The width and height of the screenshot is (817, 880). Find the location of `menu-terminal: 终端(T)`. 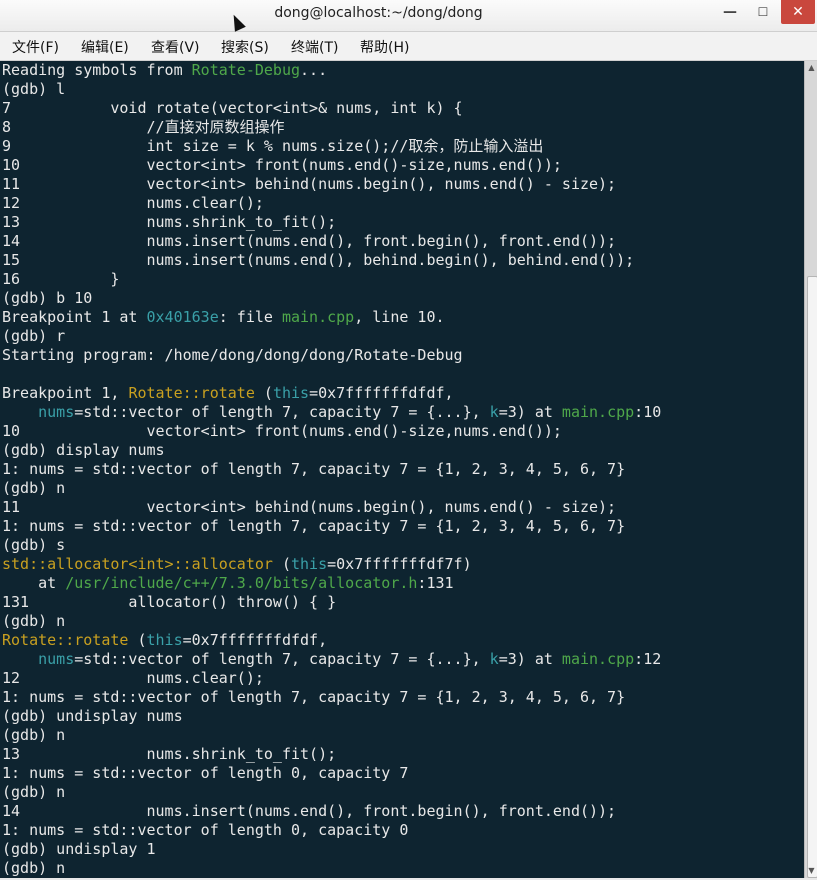

menu-terminal: 终端(T) is located at coordinates (314, 47).